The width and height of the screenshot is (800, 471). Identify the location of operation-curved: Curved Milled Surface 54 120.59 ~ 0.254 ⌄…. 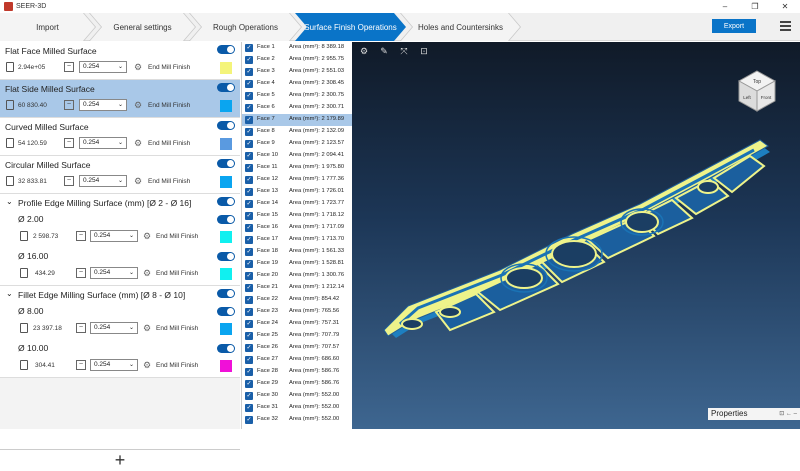
(120, 137).